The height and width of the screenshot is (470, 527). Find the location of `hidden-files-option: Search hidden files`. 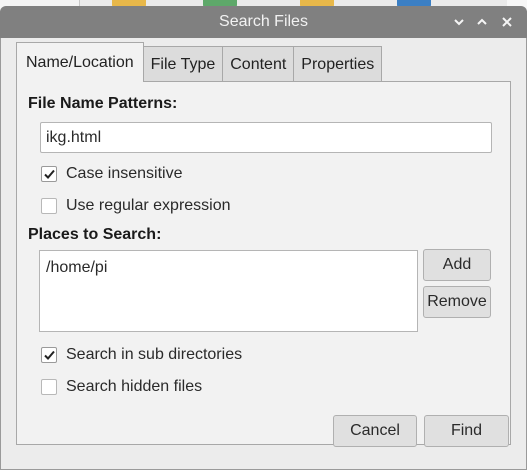

hidden-files-option: Search hidden files is located at coordinates (121, 387).